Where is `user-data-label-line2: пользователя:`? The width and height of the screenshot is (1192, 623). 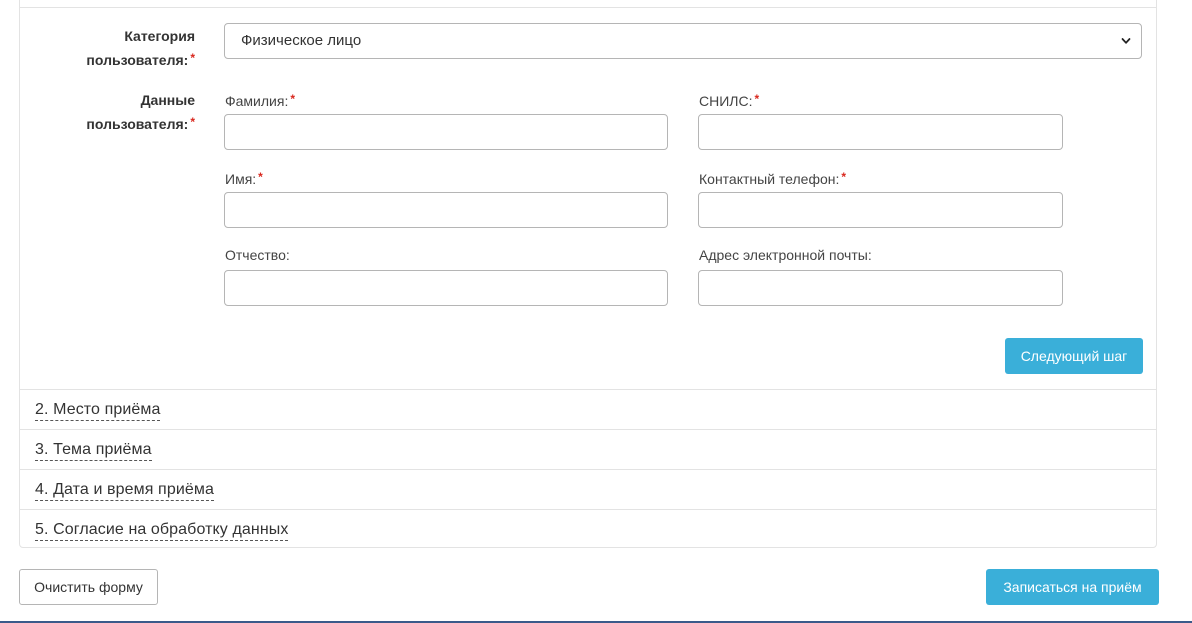
user-data-label-line2: пользователя: is located at coordinates (137, 124).